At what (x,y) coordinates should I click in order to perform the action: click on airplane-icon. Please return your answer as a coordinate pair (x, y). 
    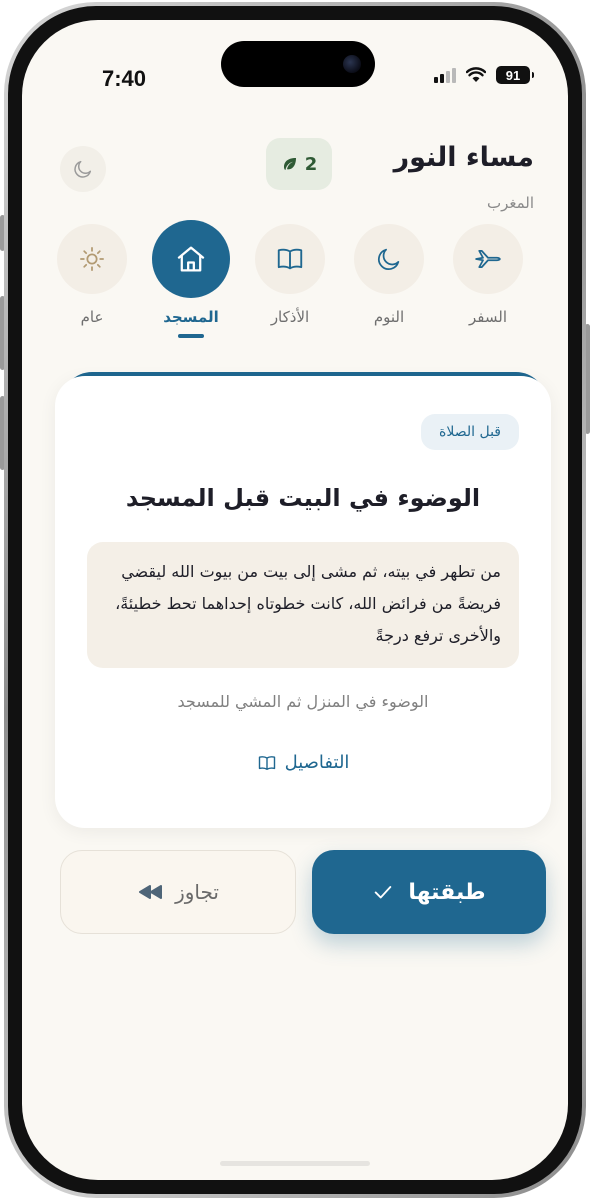
    Looking at the image, I should click on (488, 259).